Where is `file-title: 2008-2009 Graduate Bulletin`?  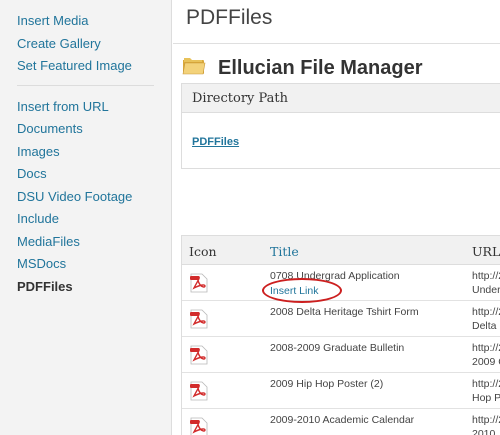
file-title: 2008-2009 Graduate Bulletin is located at coordinates (337, 348).